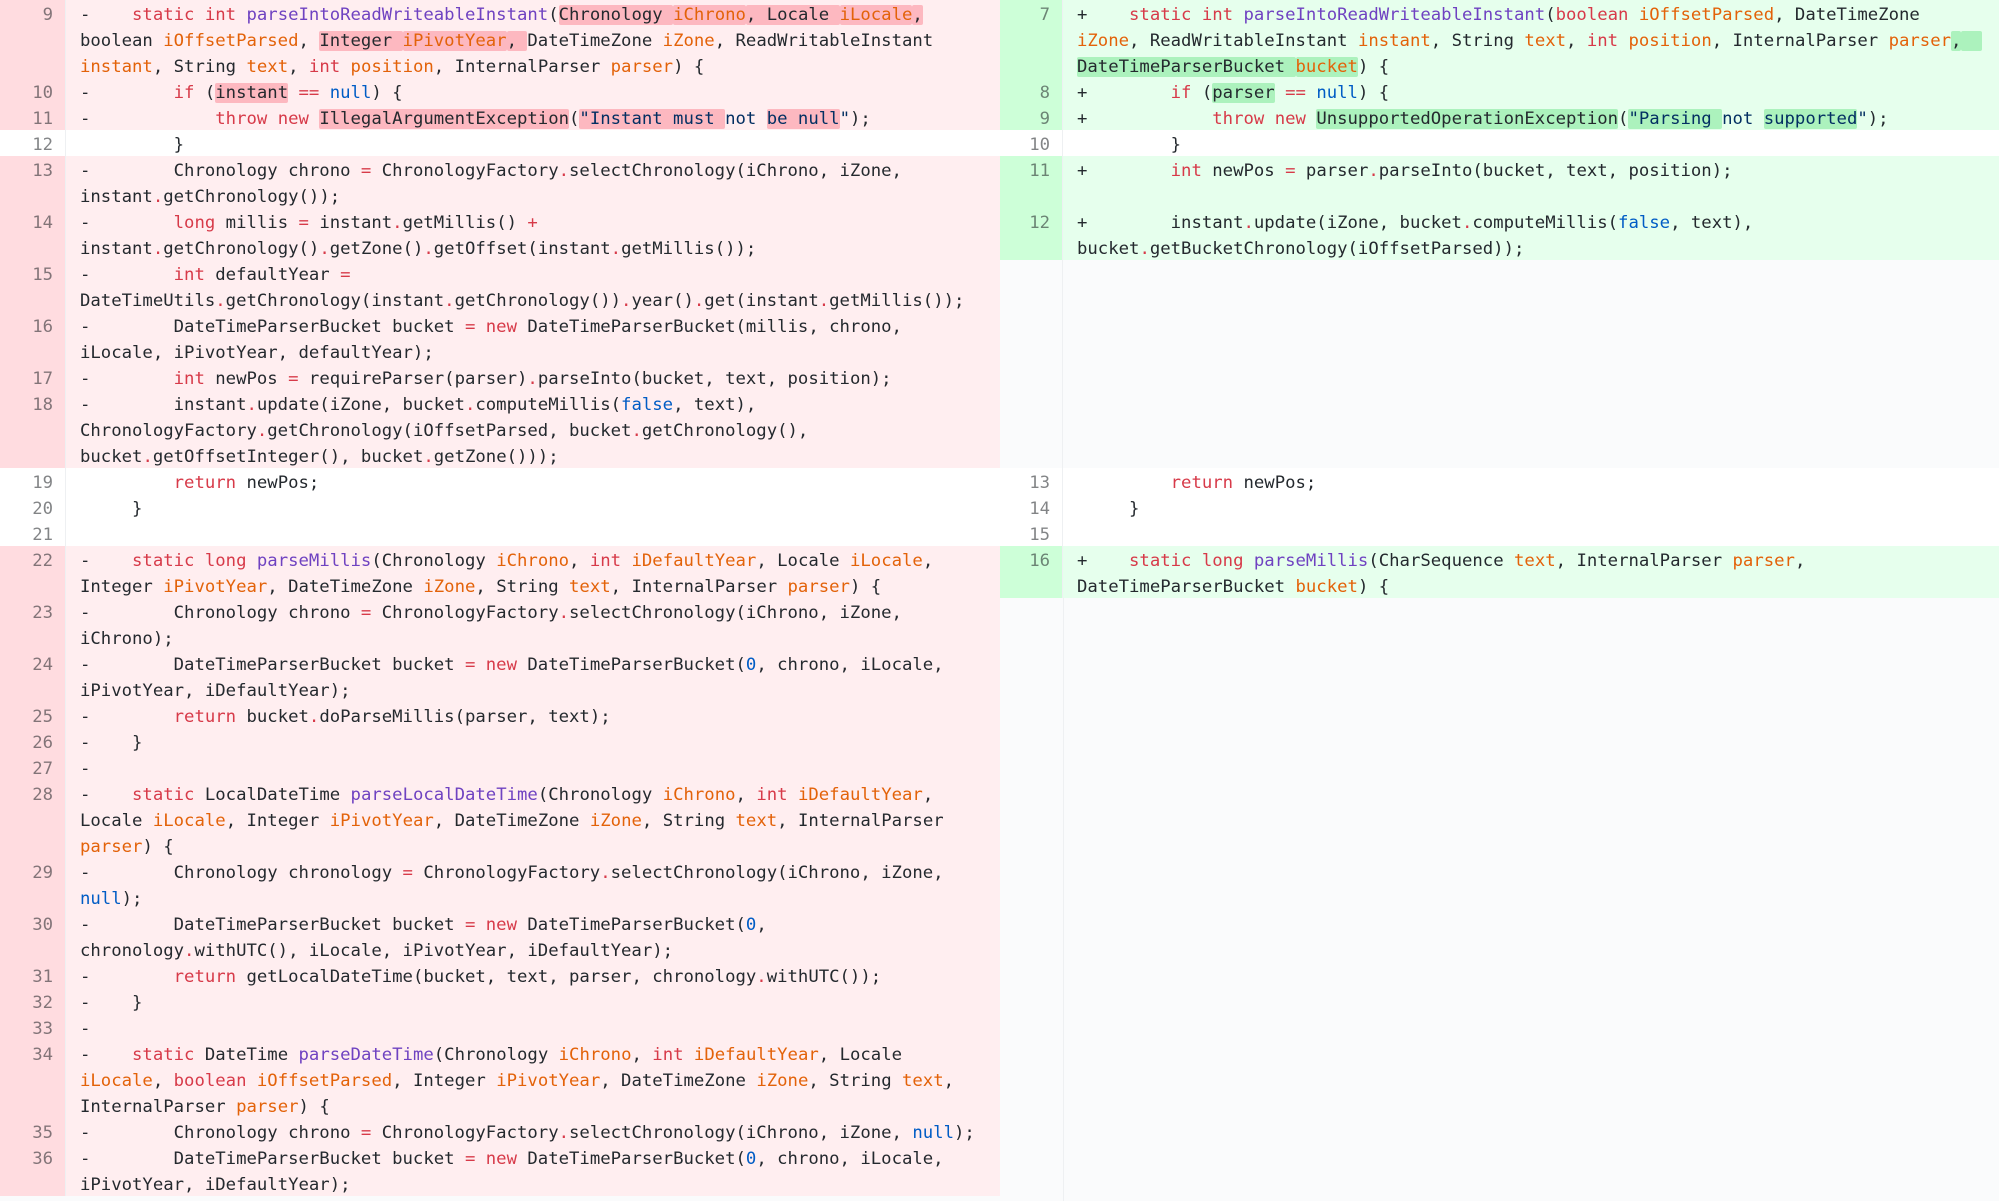 This screenshot has height=1201, width=1999. I want to click on line-number: 21, so click(33, 533).